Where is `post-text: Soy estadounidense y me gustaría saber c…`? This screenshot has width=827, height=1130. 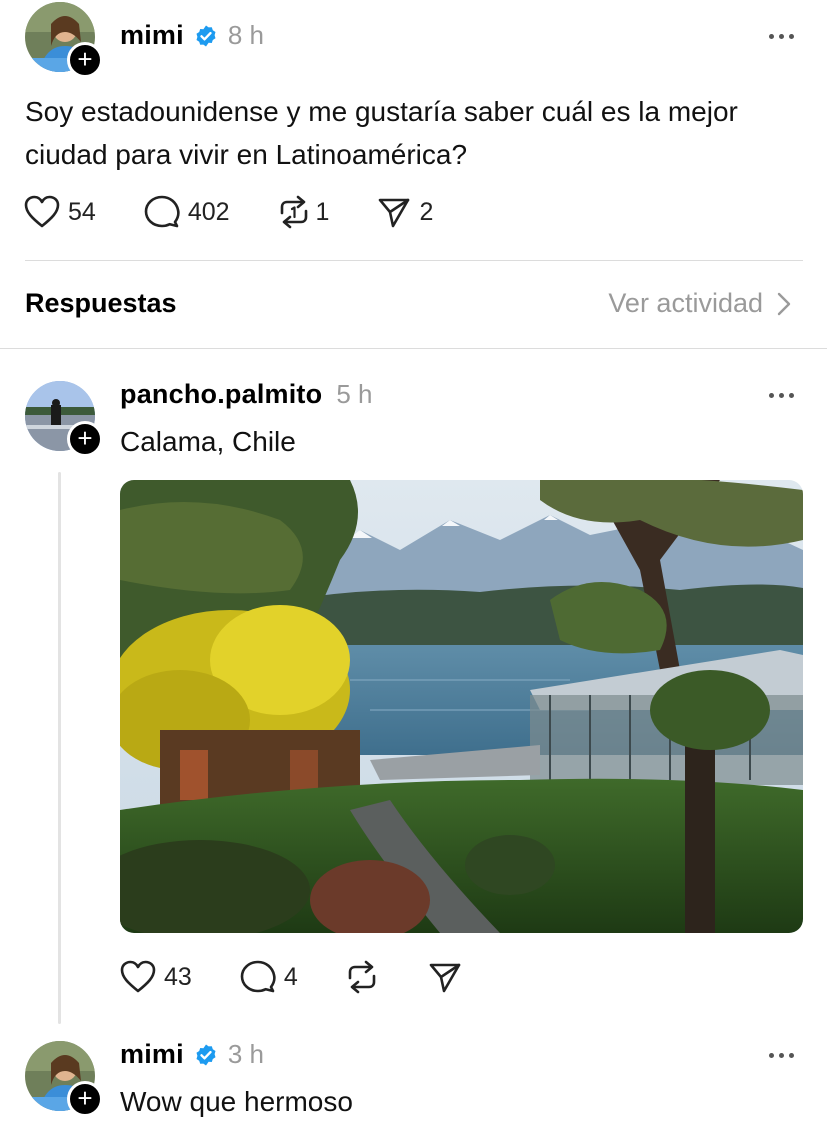 post-text: Soy estadounidense y me gustaría saber c… is located at coordinates (381, 133).